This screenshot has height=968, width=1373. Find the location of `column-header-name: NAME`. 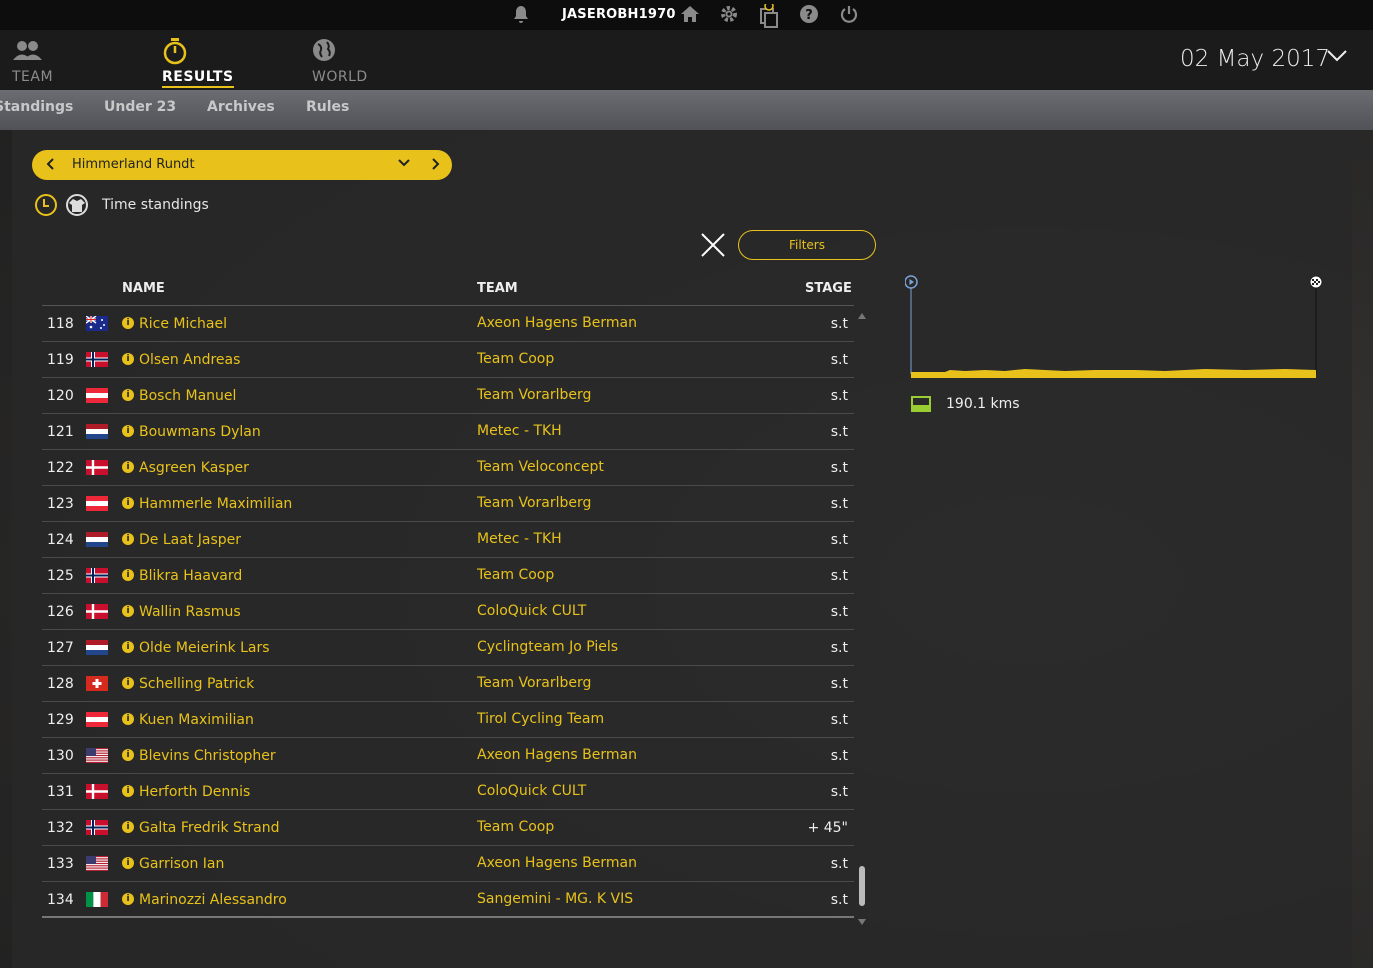

column-header-name: NAME is located at coordinates (143, 288).